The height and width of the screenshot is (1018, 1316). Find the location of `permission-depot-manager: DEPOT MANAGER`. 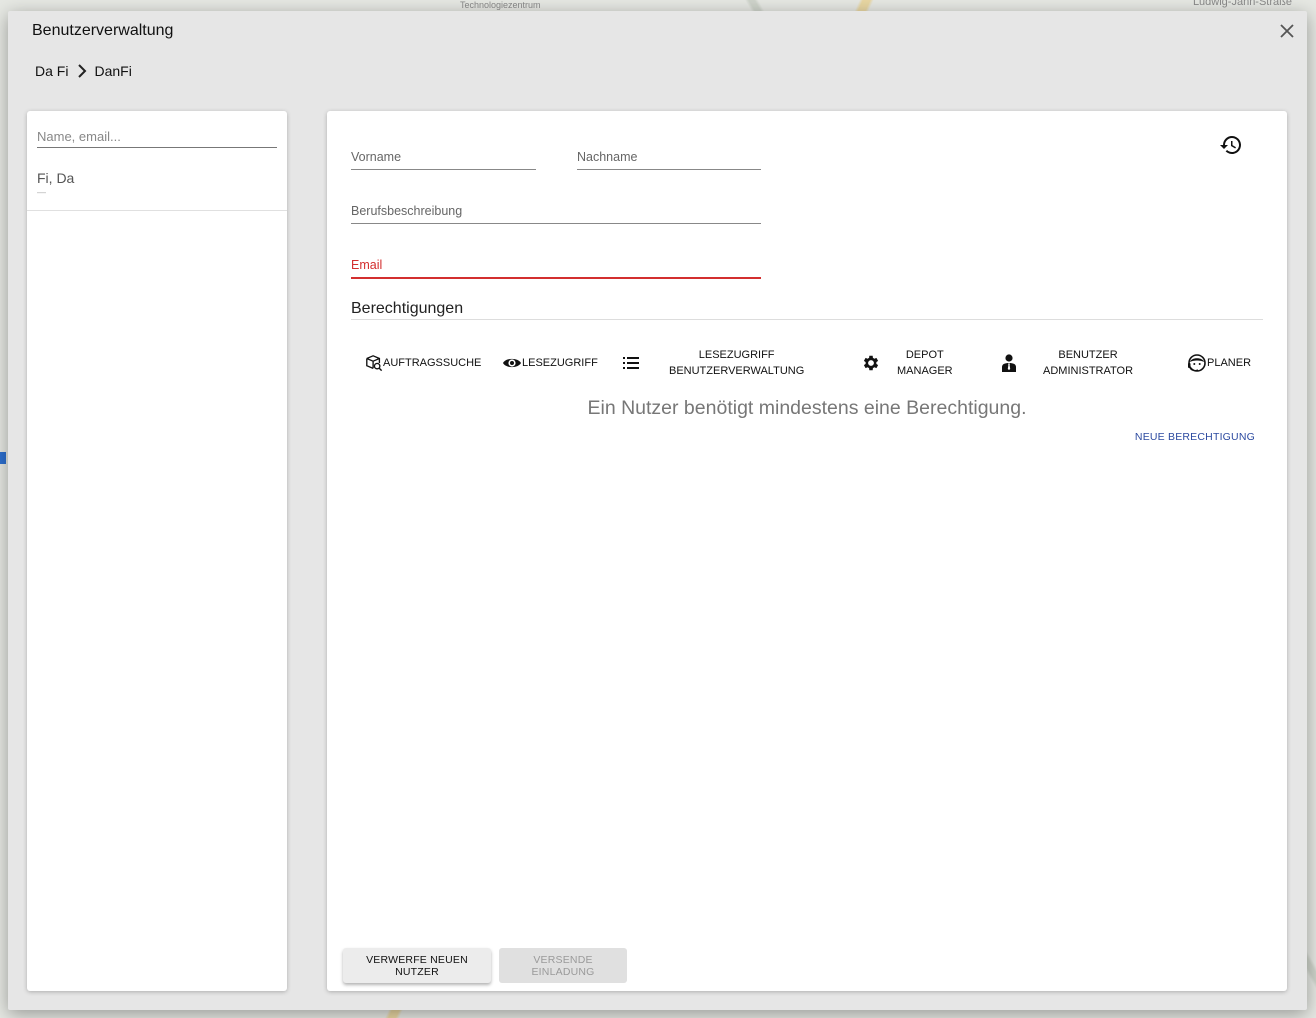

permission-depot-manager: DEPOT MANAGER is located at coordinates (907, 363).